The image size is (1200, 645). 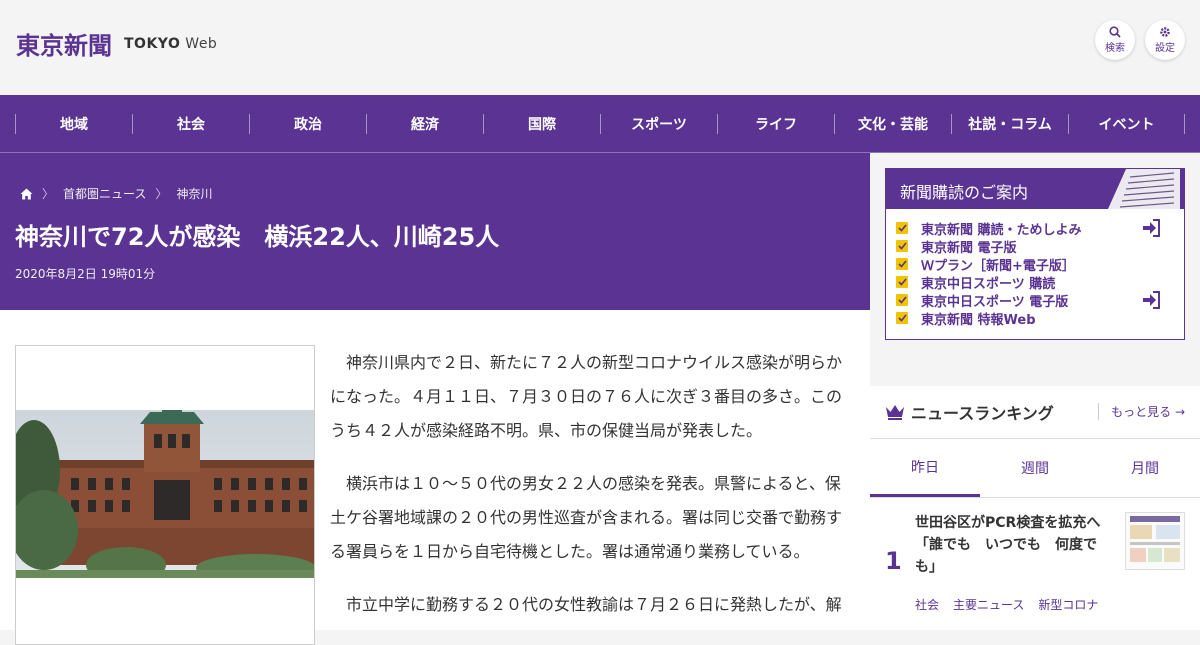 I want to click on subscription-item: 東京新聞 電子版, so click(x=1036, y=246).